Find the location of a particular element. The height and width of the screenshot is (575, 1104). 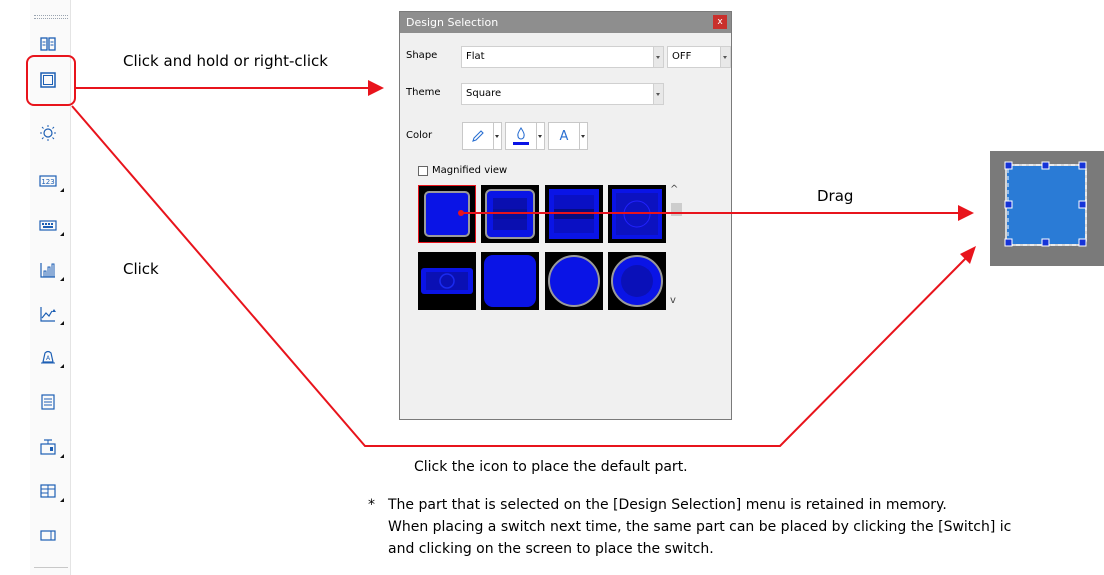

list-scrollbar-thumb is located at coordinates (676, 209).